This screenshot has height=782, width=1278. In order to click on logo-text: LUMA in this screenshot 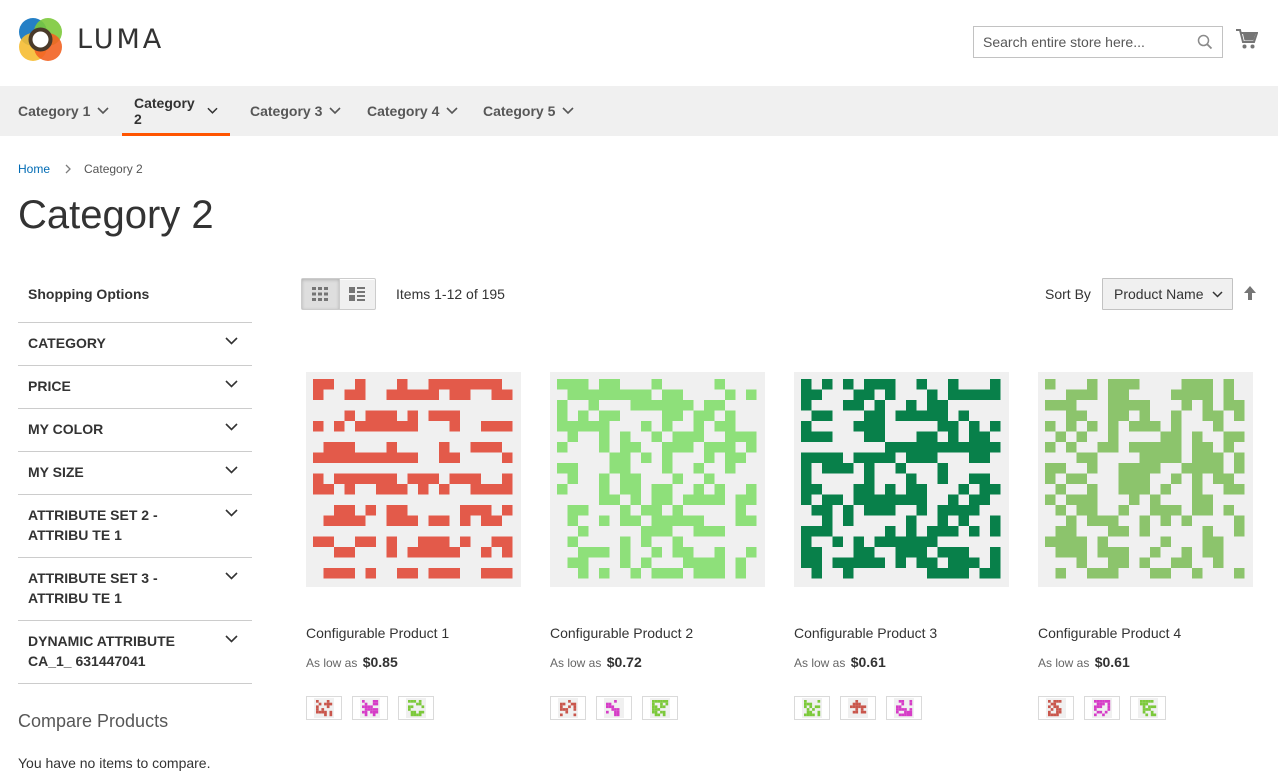, I will do `click(121, 39)`.